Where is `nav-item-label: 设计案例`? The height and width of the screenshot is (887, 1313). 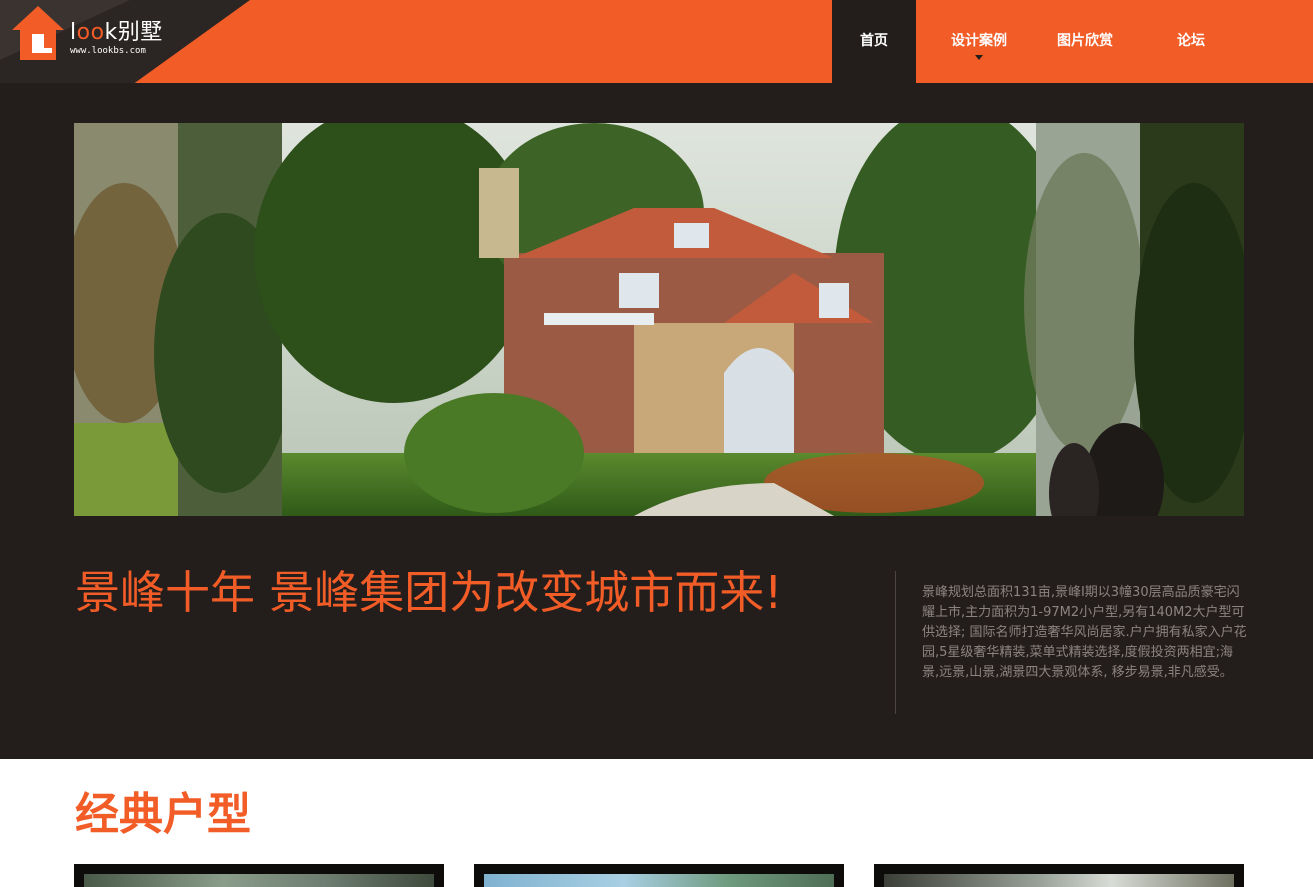
nav-item-label: 设计案例 is located at coordinates (979, 41).